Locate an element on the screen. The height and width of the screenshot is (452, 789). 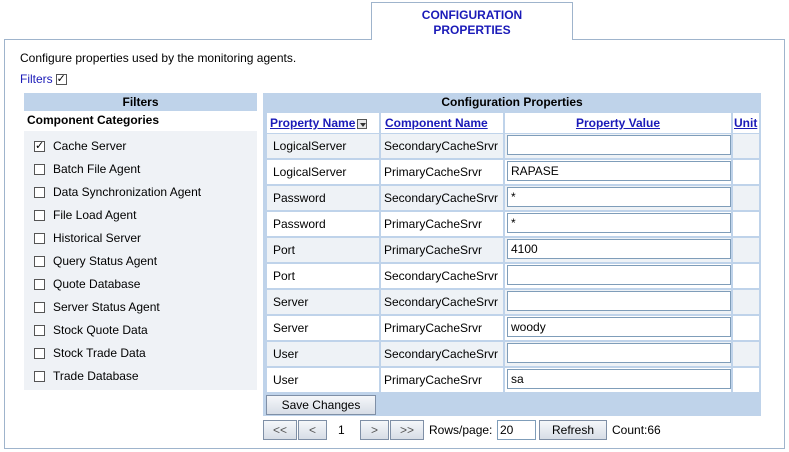
save-changes-button: Save Changes is located at coordinates (321, 405).